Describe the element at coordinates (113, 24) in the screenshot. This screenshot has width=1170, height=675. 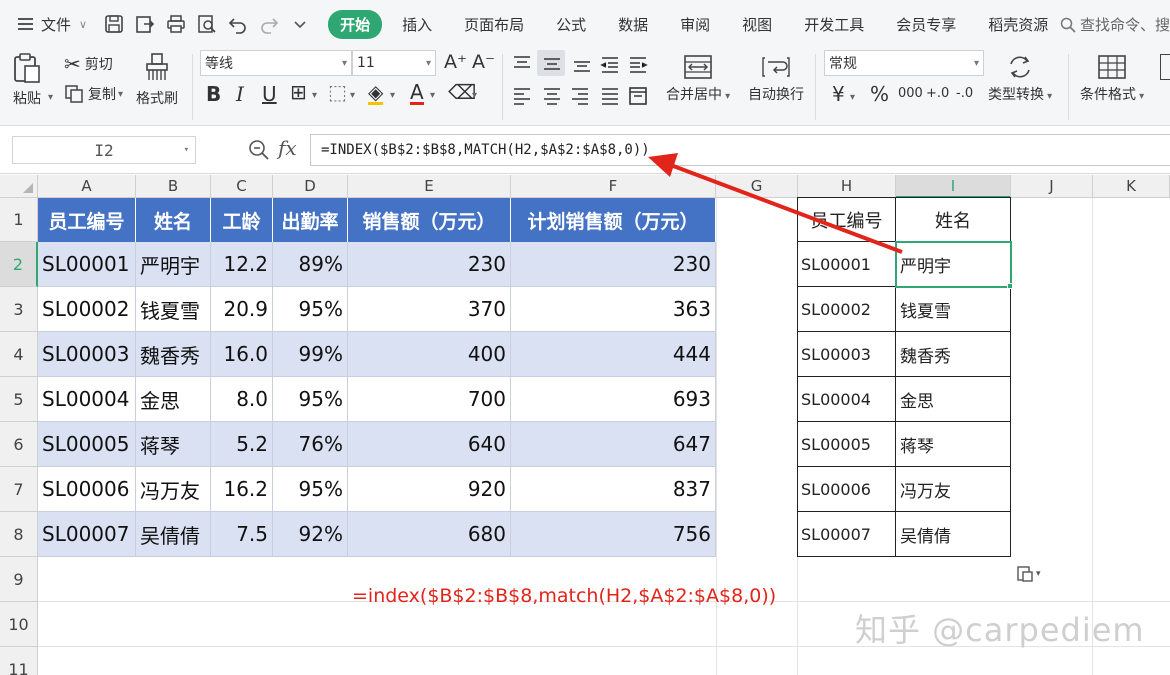
I see `save-icon` at that location.